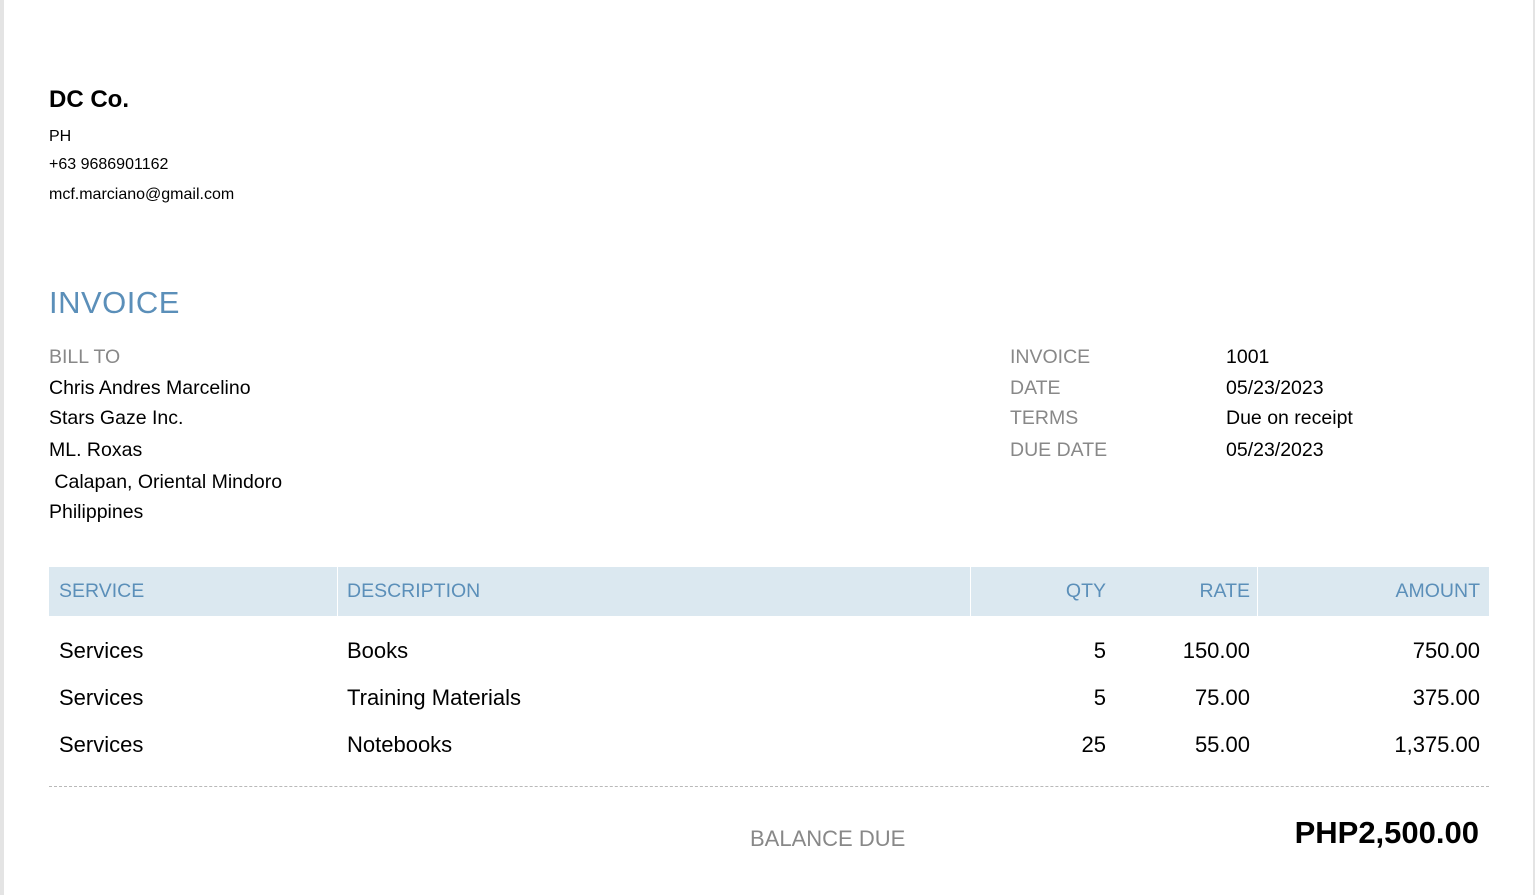 The height and width of the screenshot is (895, 1535). Describe the element at coordinates (769, 745) in the screenshot. I see `table-row: Services Notebooks 25 55.00 1,375.00` at that location.